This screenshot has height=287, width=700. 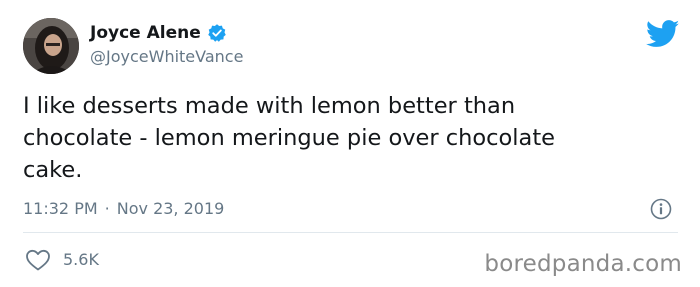 I want to click on like-button: 5.6K, so click(x=62, y=260).